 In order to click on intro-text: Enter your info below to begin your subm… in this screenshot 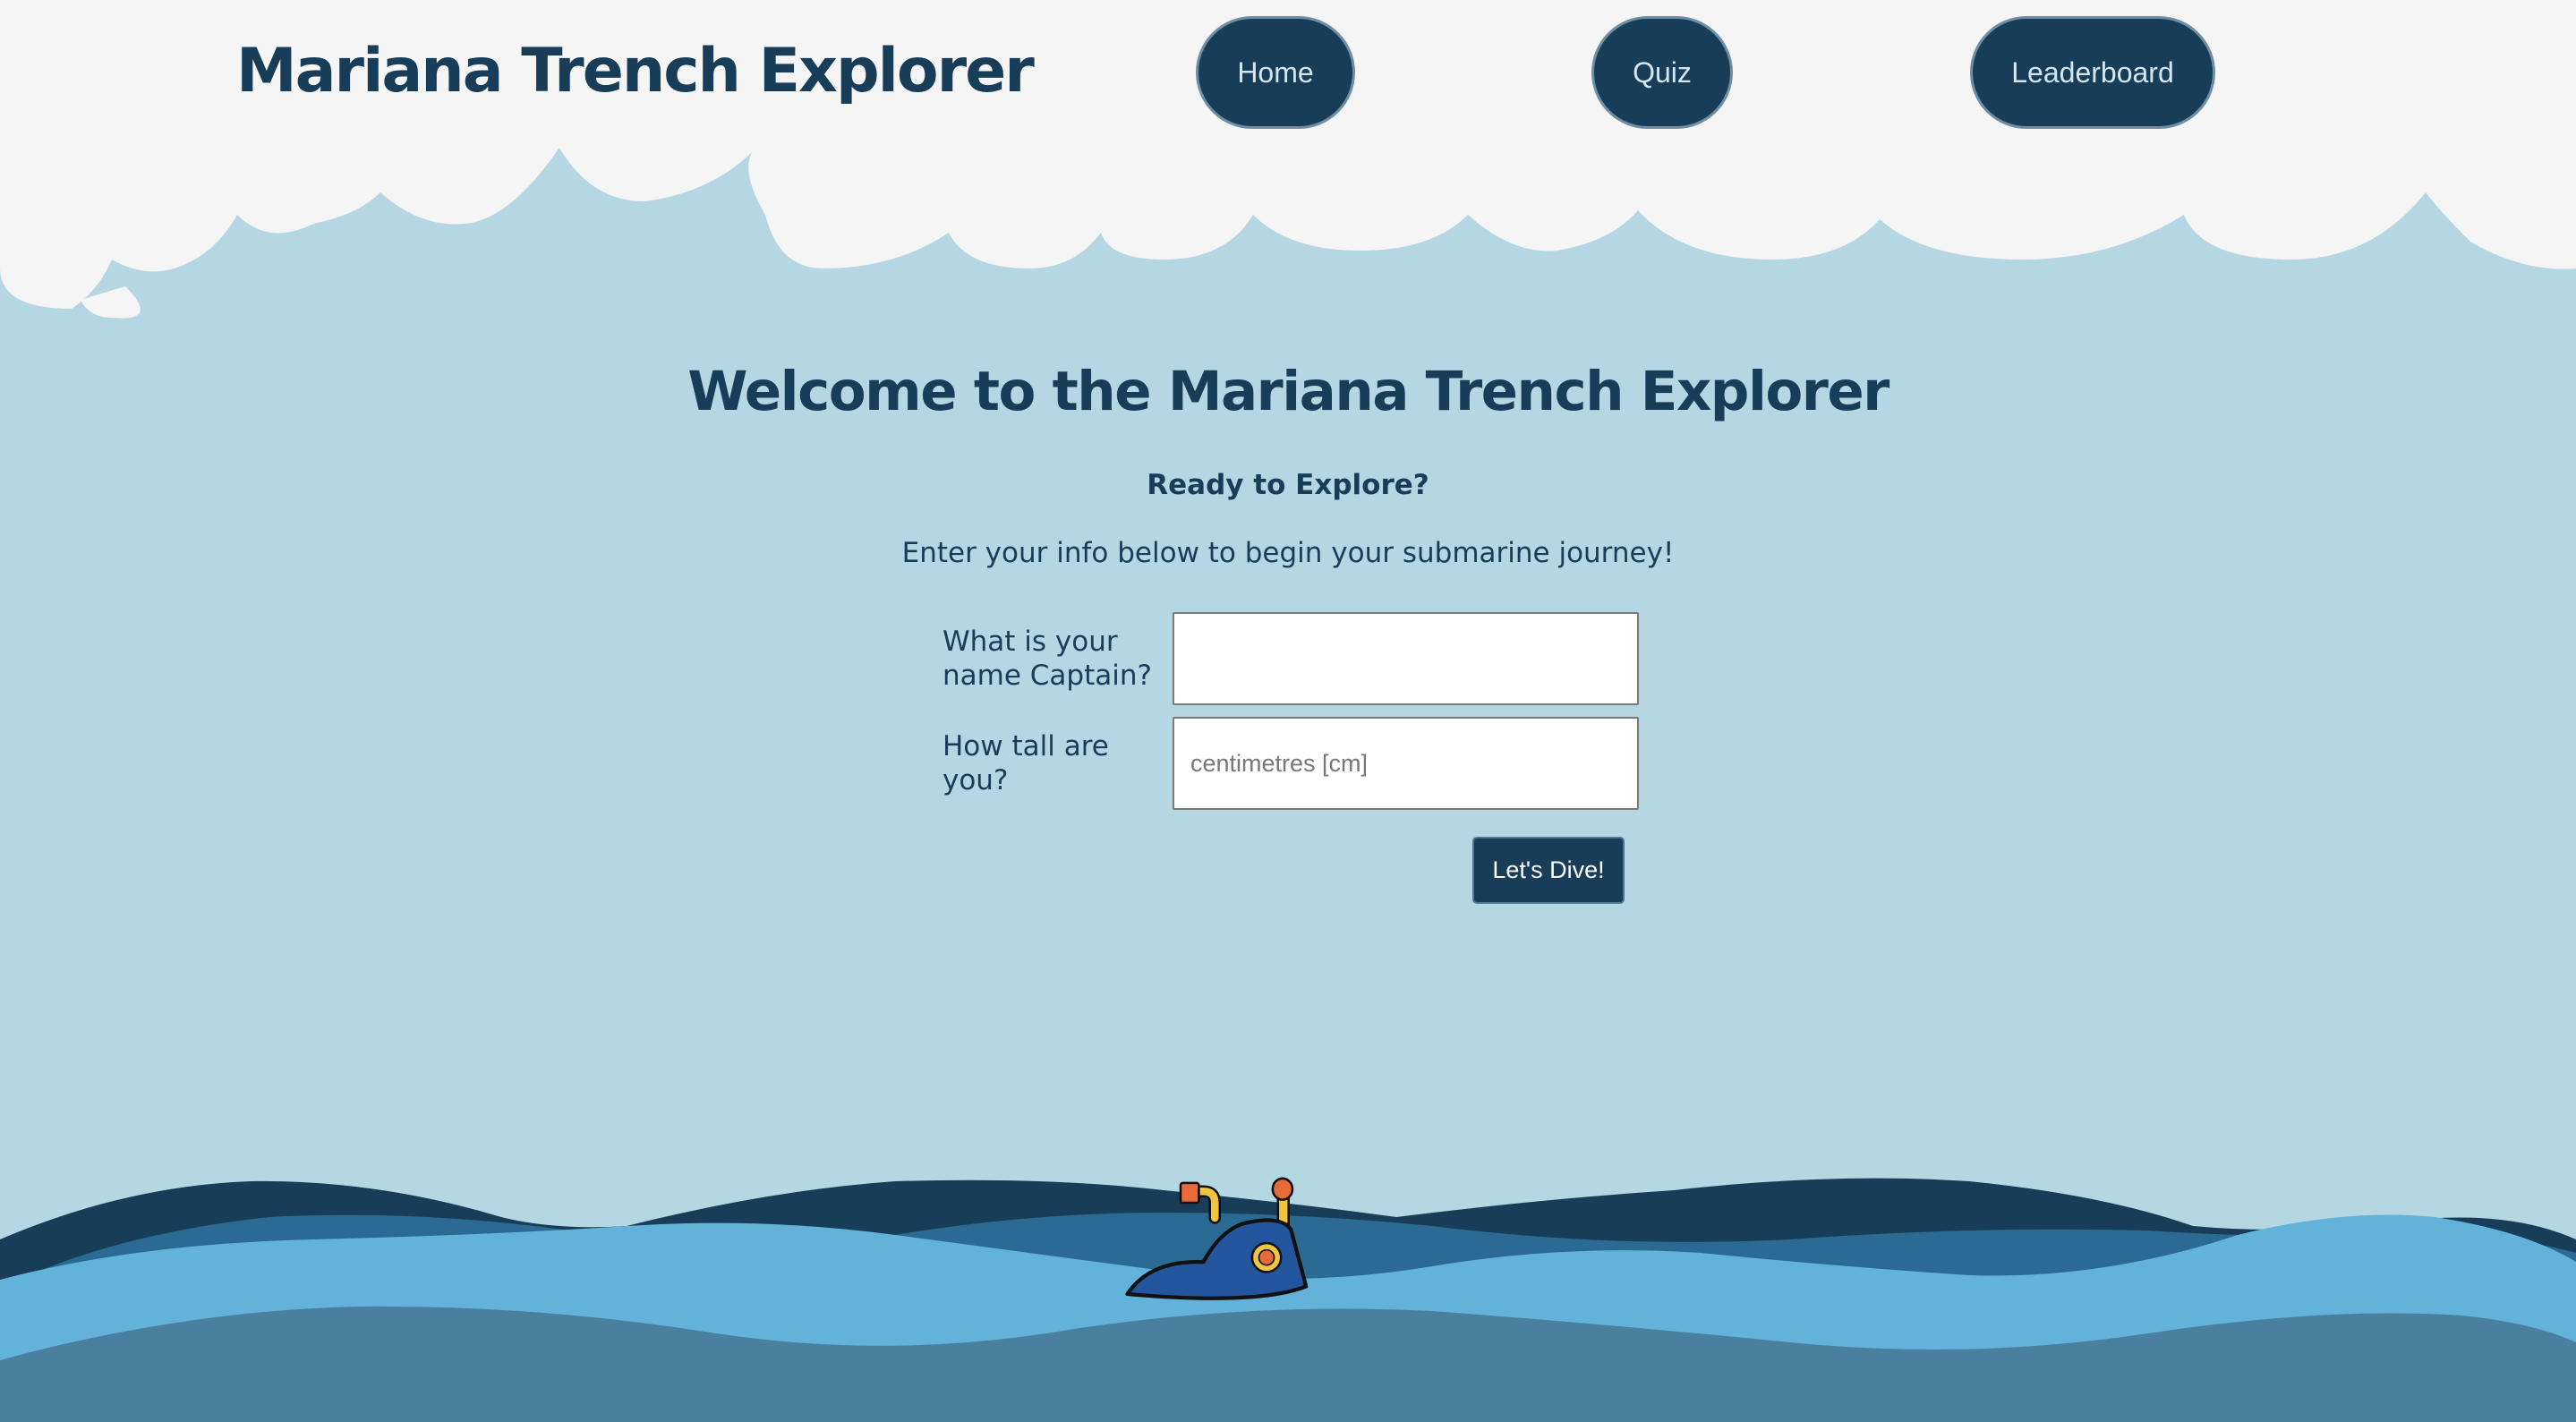, I will do `click(1288, 553)`.